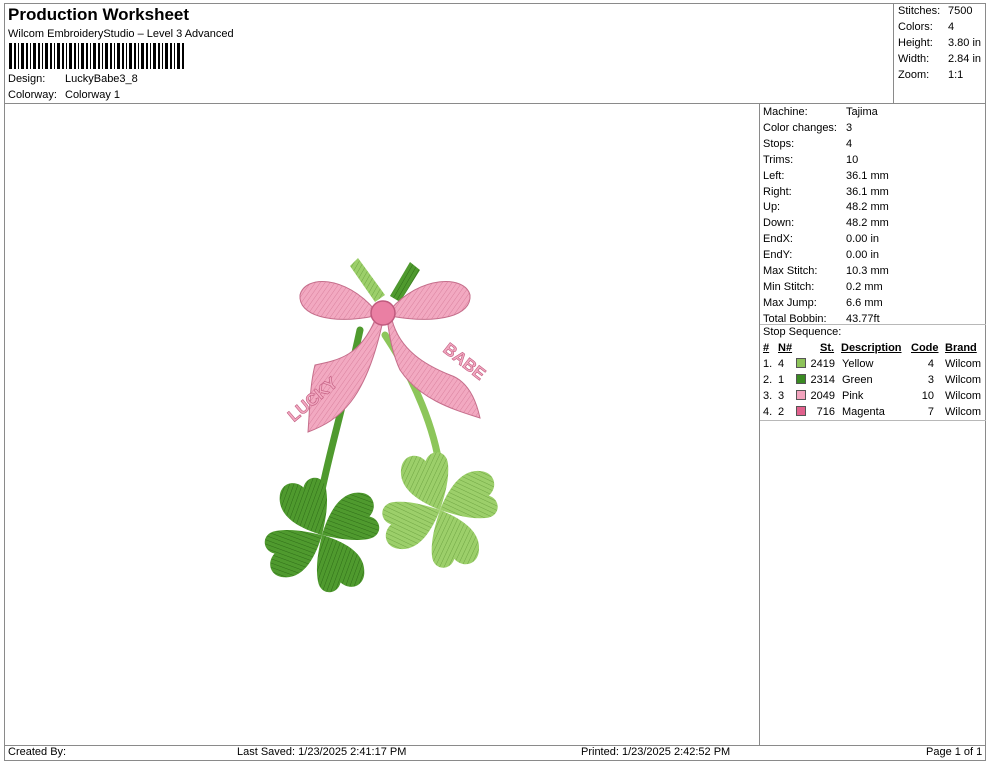 The width and height of the screenshot is (990, 762). I want to click on info-label: EndY:, so click(778, 255).